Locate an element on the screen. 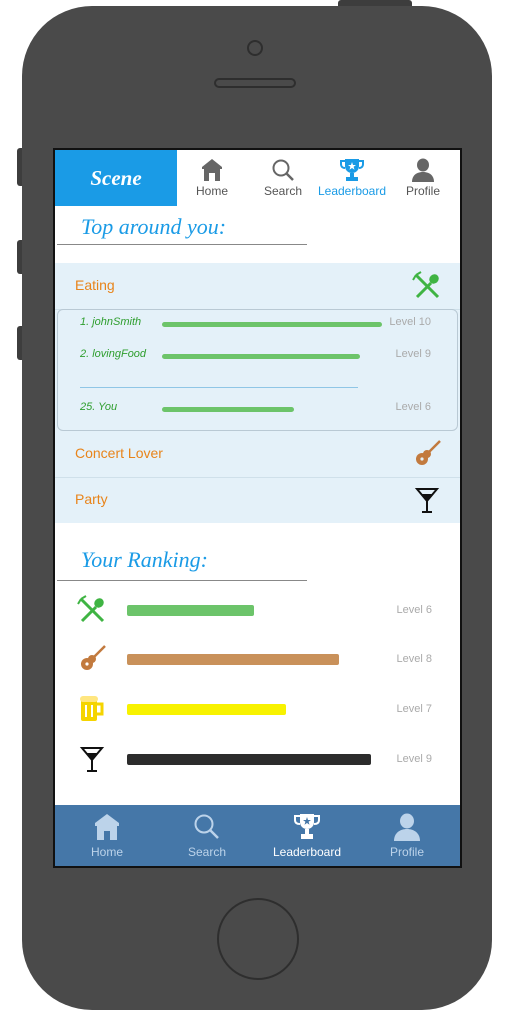  leaderboard-row: 1. johnSmith Level 10 is located at coordinates (257, 324).